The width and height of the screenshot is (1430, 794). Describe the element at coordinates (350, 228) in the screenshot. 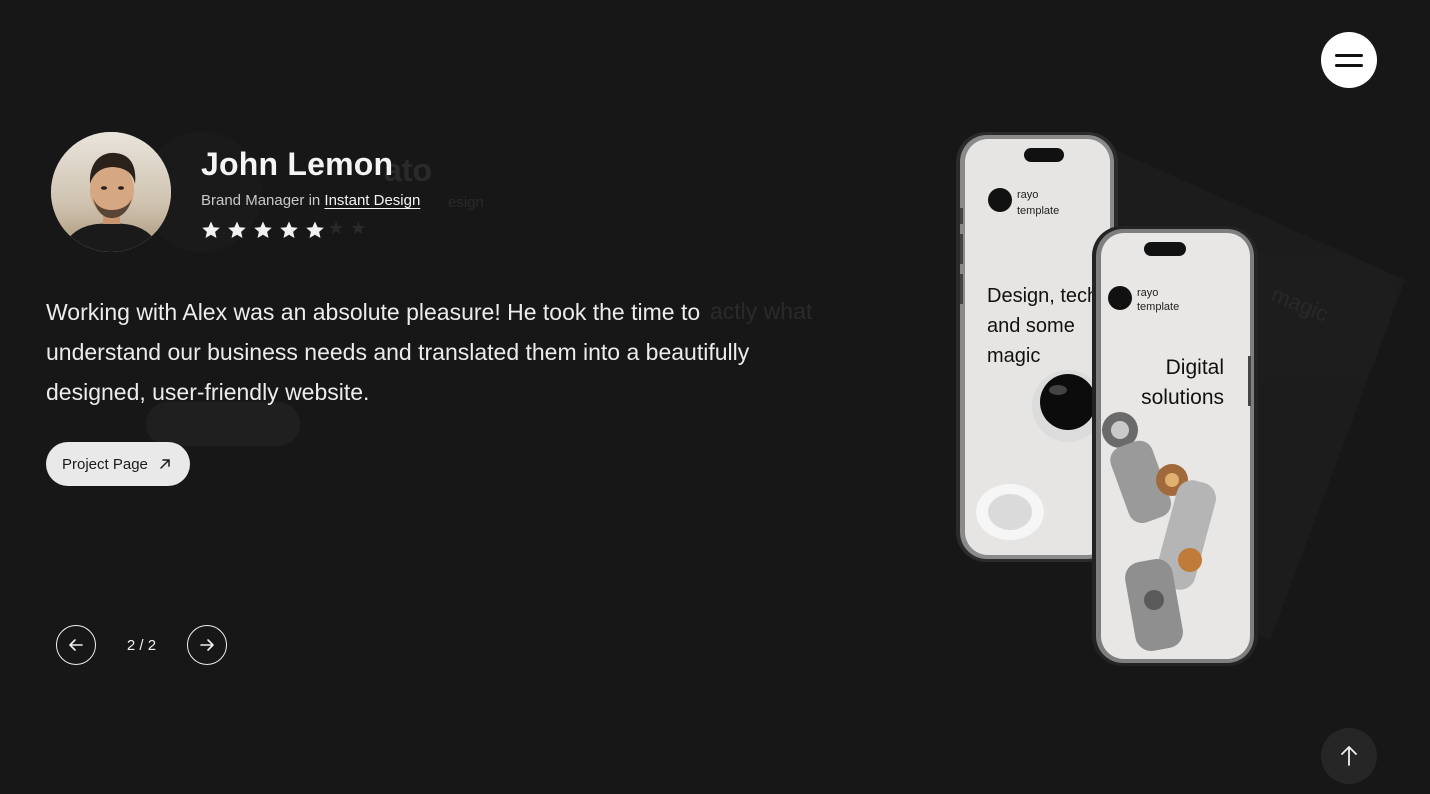

I see `ghost-stars: ★★` at that location.